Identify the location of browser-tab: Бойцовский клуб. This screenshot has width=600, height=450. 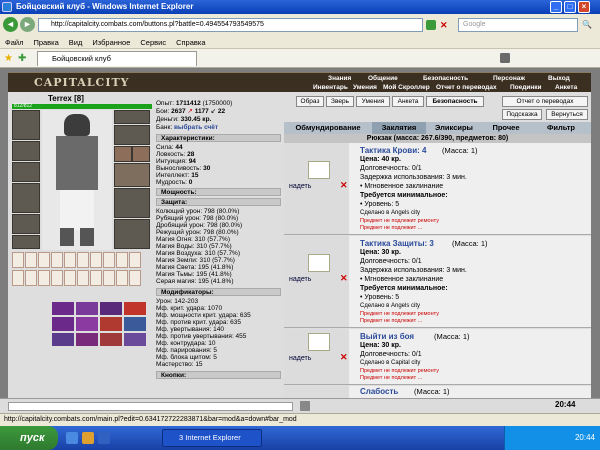
(117, 58).